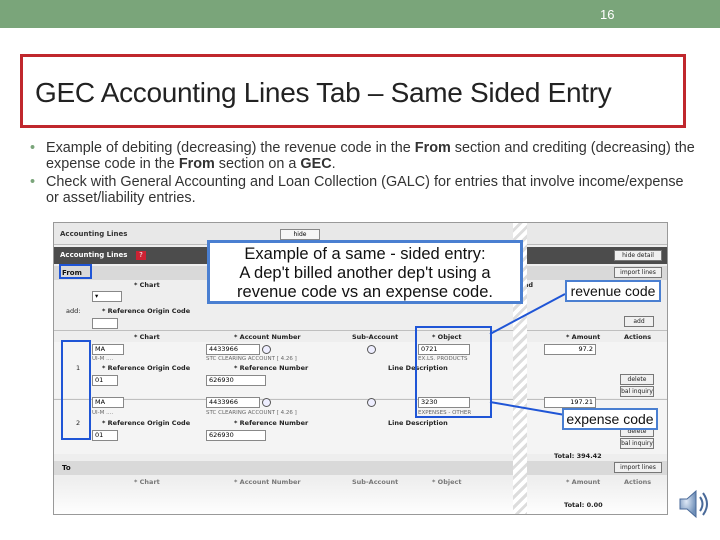 This screenshot has height=540, width=720. Describe the element at coordinates (107, 296) in the screenshot. I see `chart-select: ▾` at that location.